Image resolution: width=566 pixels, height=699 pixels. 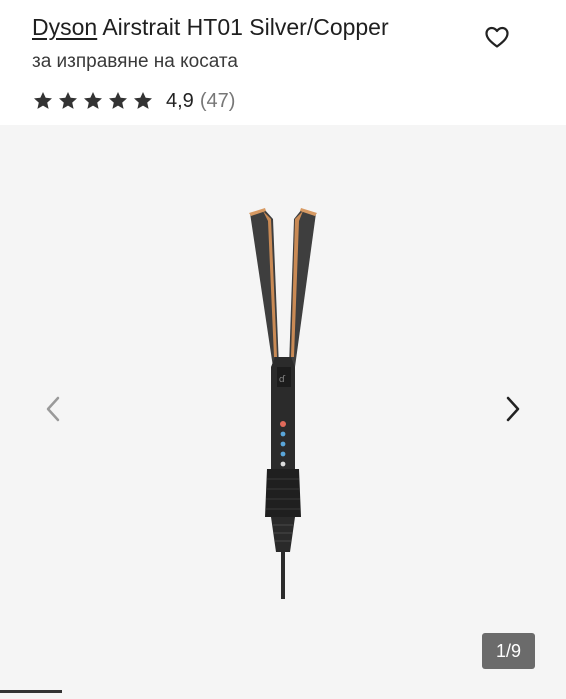 What do you see at coordinates (180, 100) in the screenshot?
I see `rating-value: 4,9` at bounding box center [180, 100].